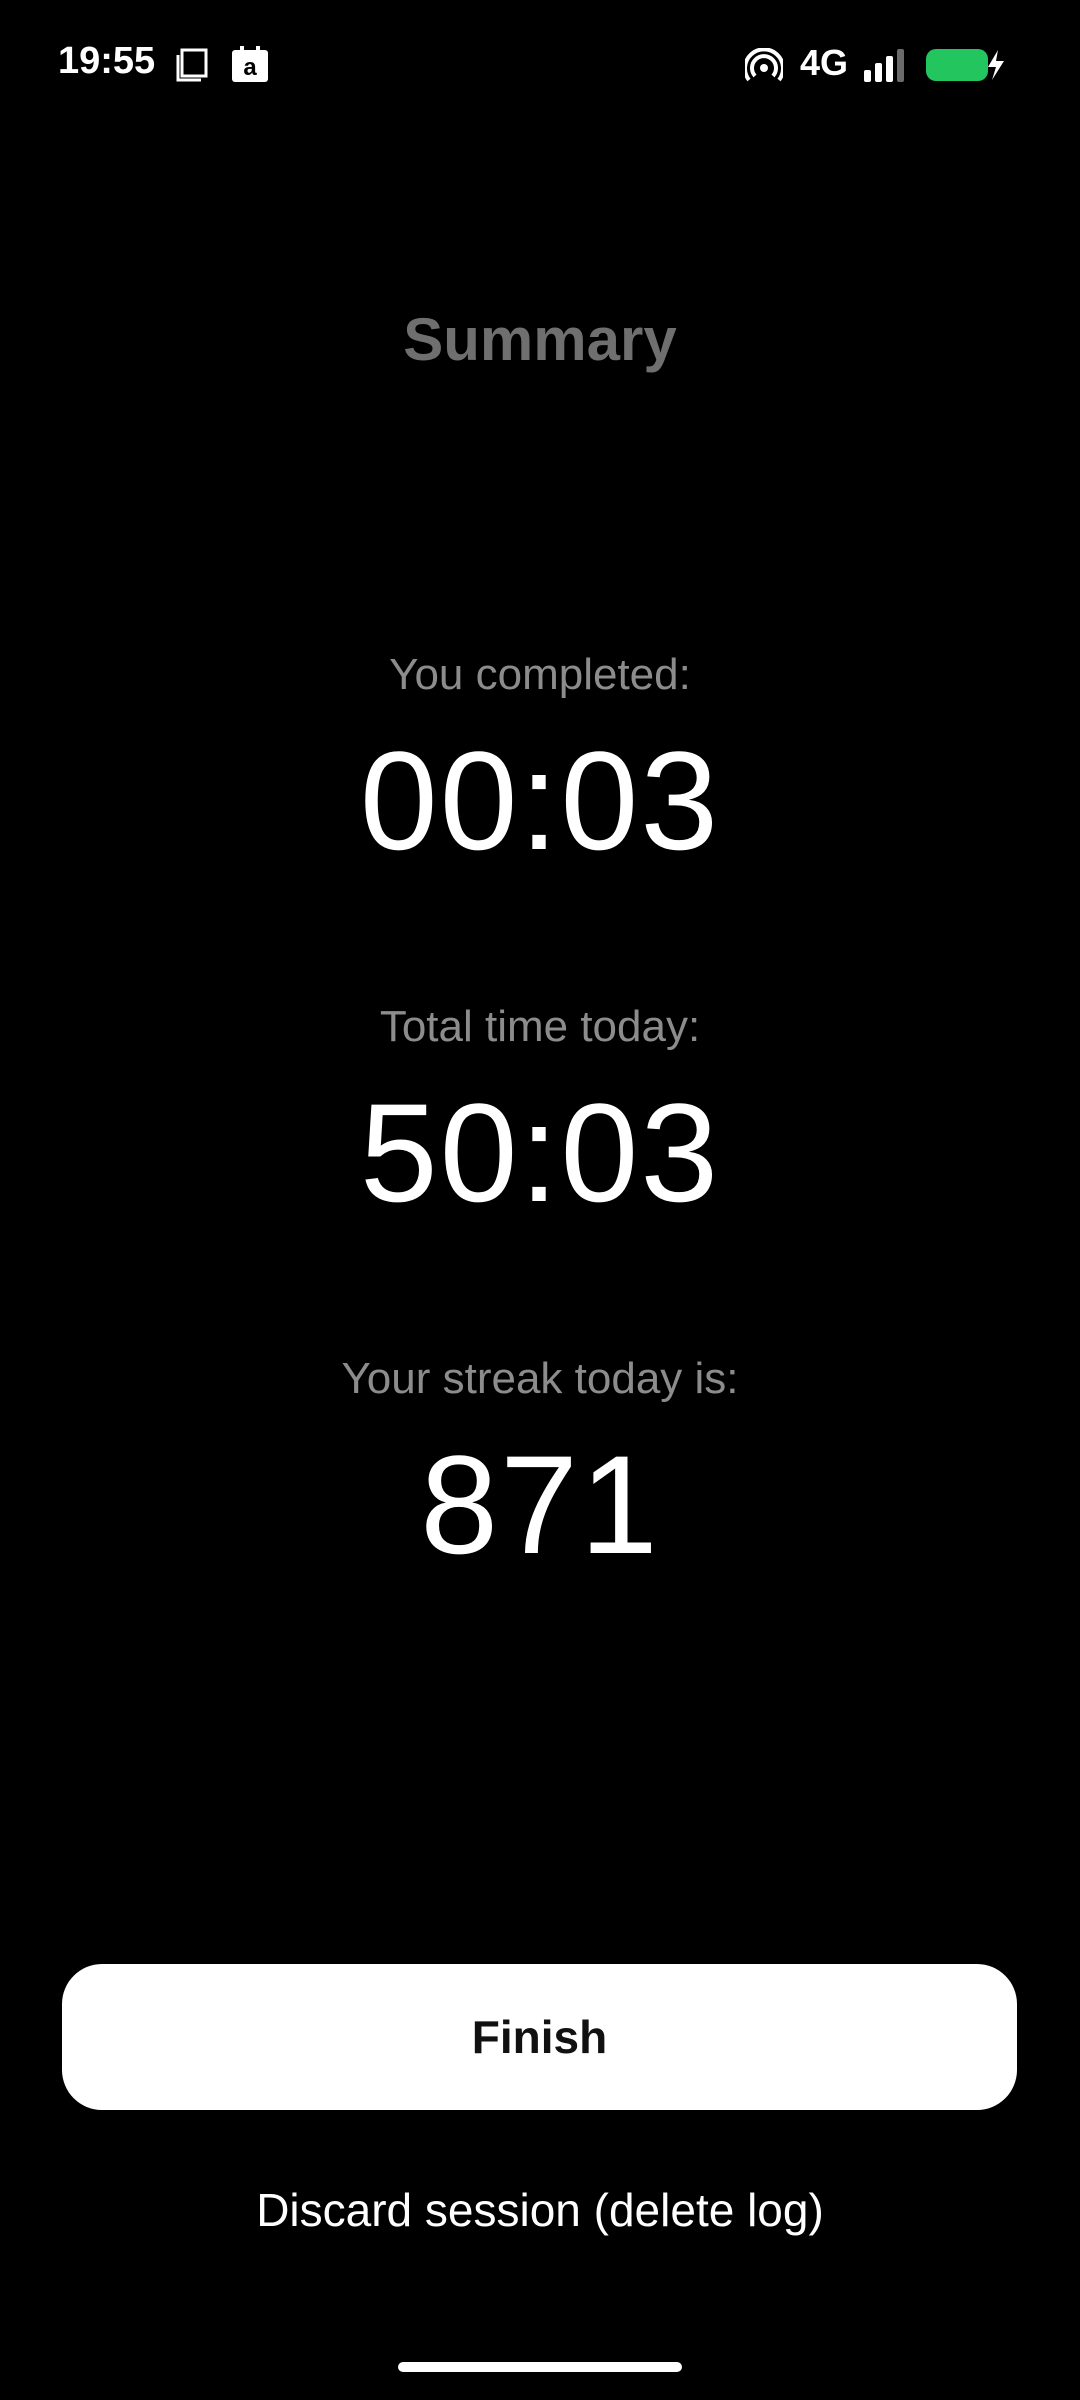 The image size is (1080, 2400). What do you see at coordinates (540, 2210) in the screenshot?
I see `discard-session-link: Discard session (delete log)` at bounding box center [540, 2210].